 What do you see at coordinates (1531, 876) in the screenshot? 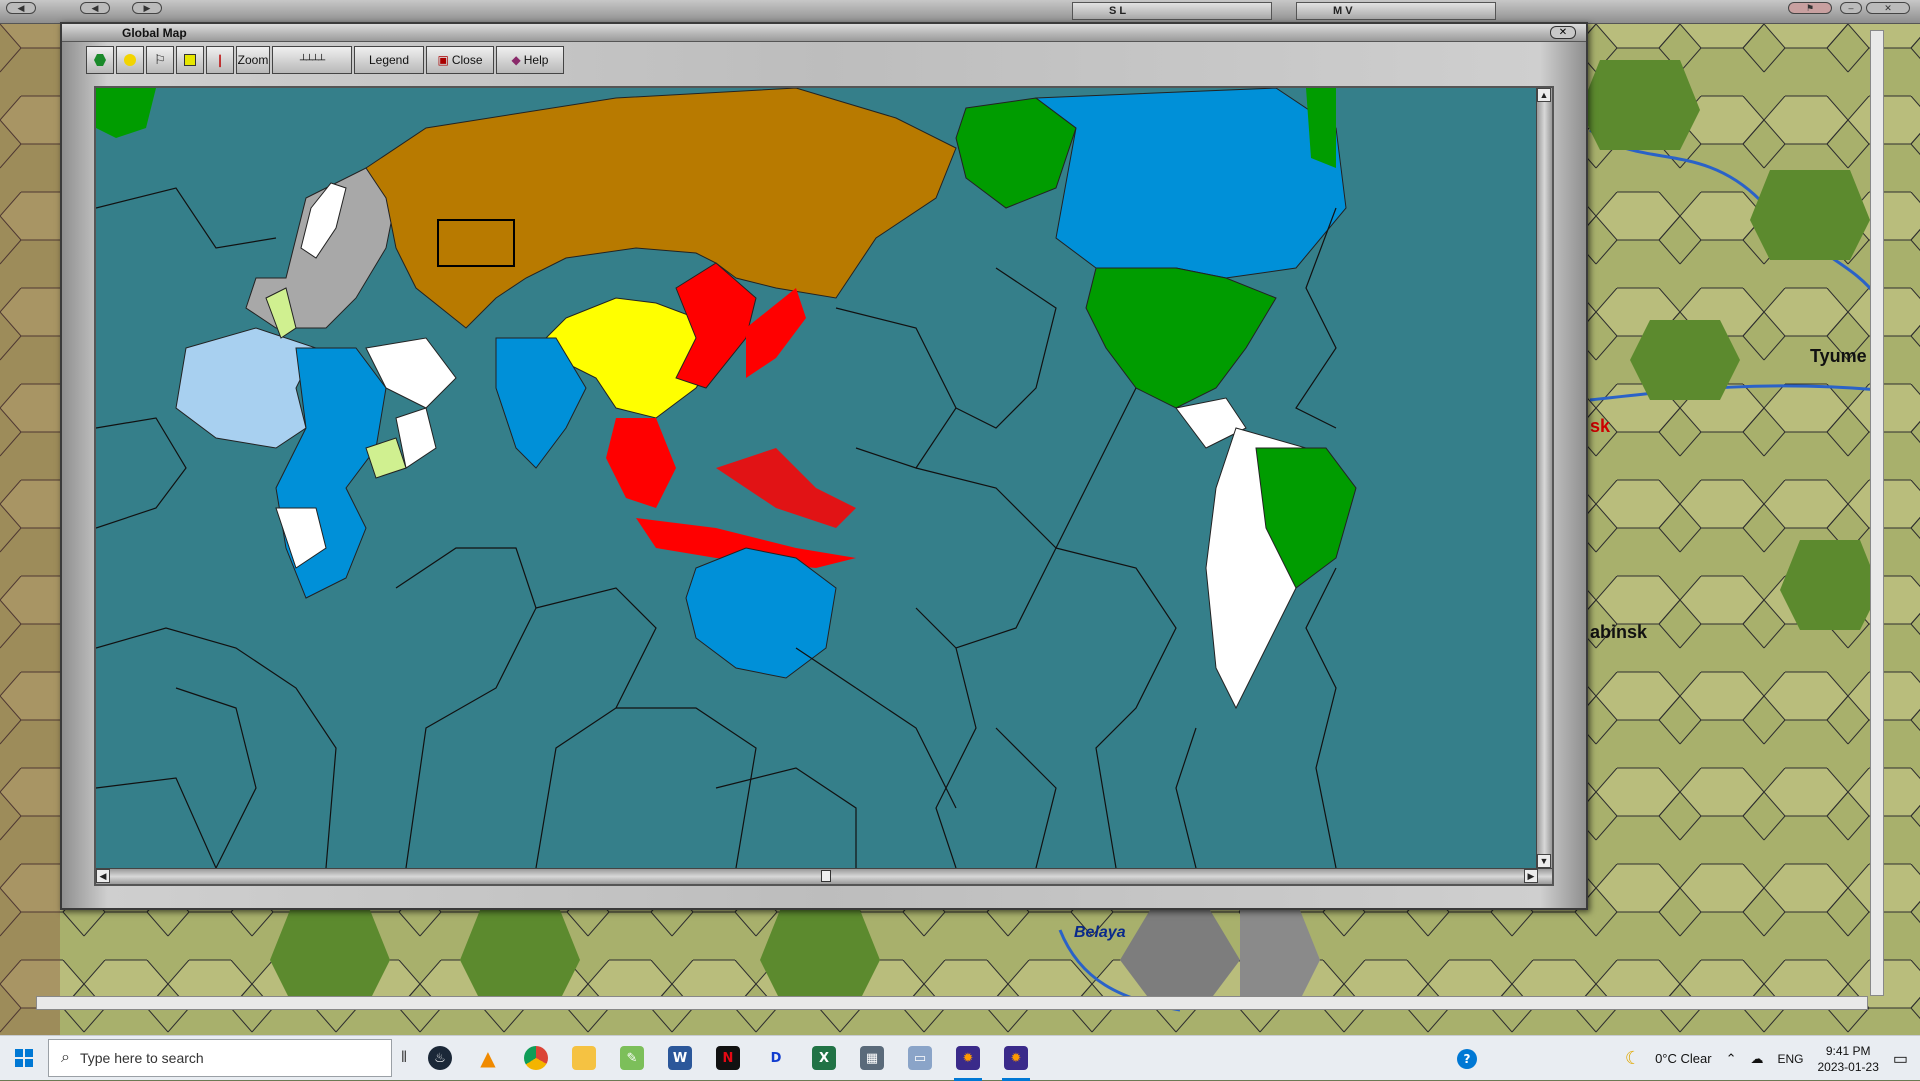
I see `scroll-right-icon: ▶` at bounding box center [1531, 876].